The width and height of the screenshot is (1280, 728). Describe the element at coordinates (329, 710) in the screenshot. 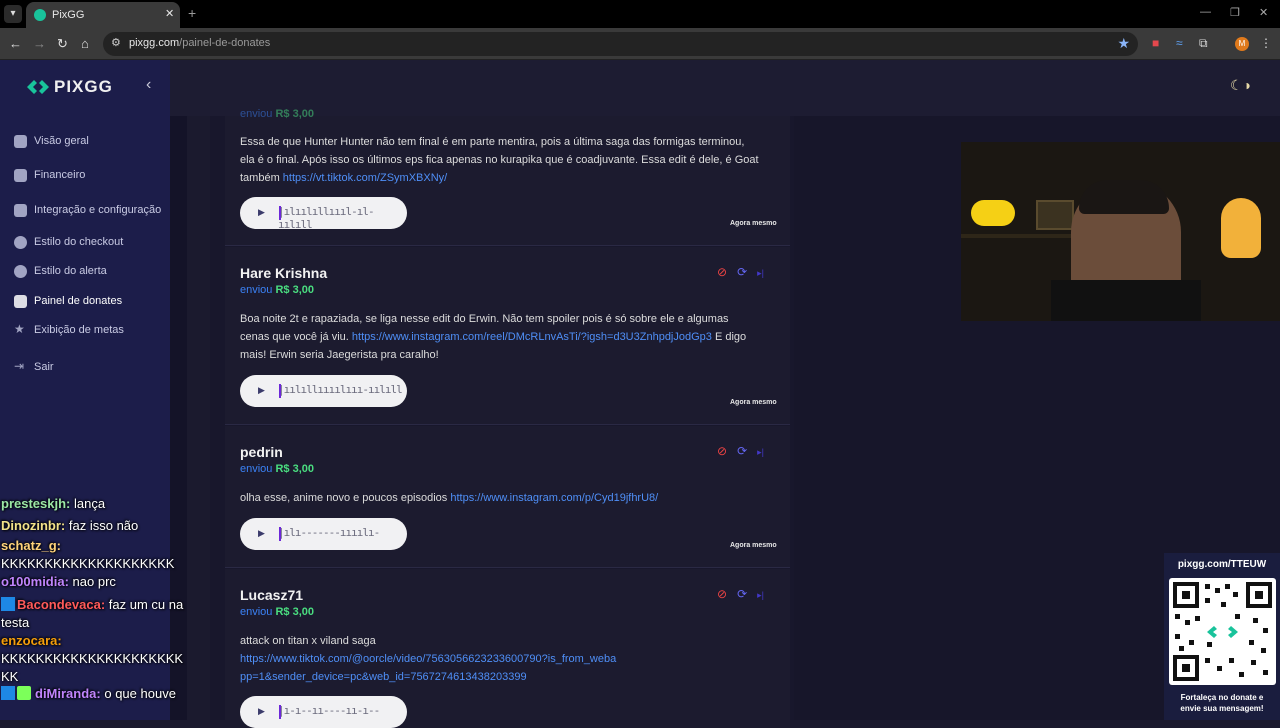

I see `waveform: |ı-ı--ıı----ıı-ı--` at that location.